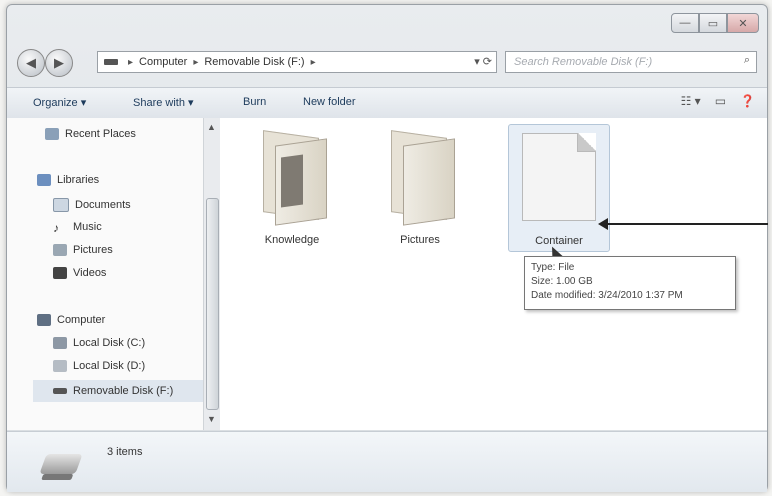  I want to click on new-folder-button: New folder, so click(329, 102).